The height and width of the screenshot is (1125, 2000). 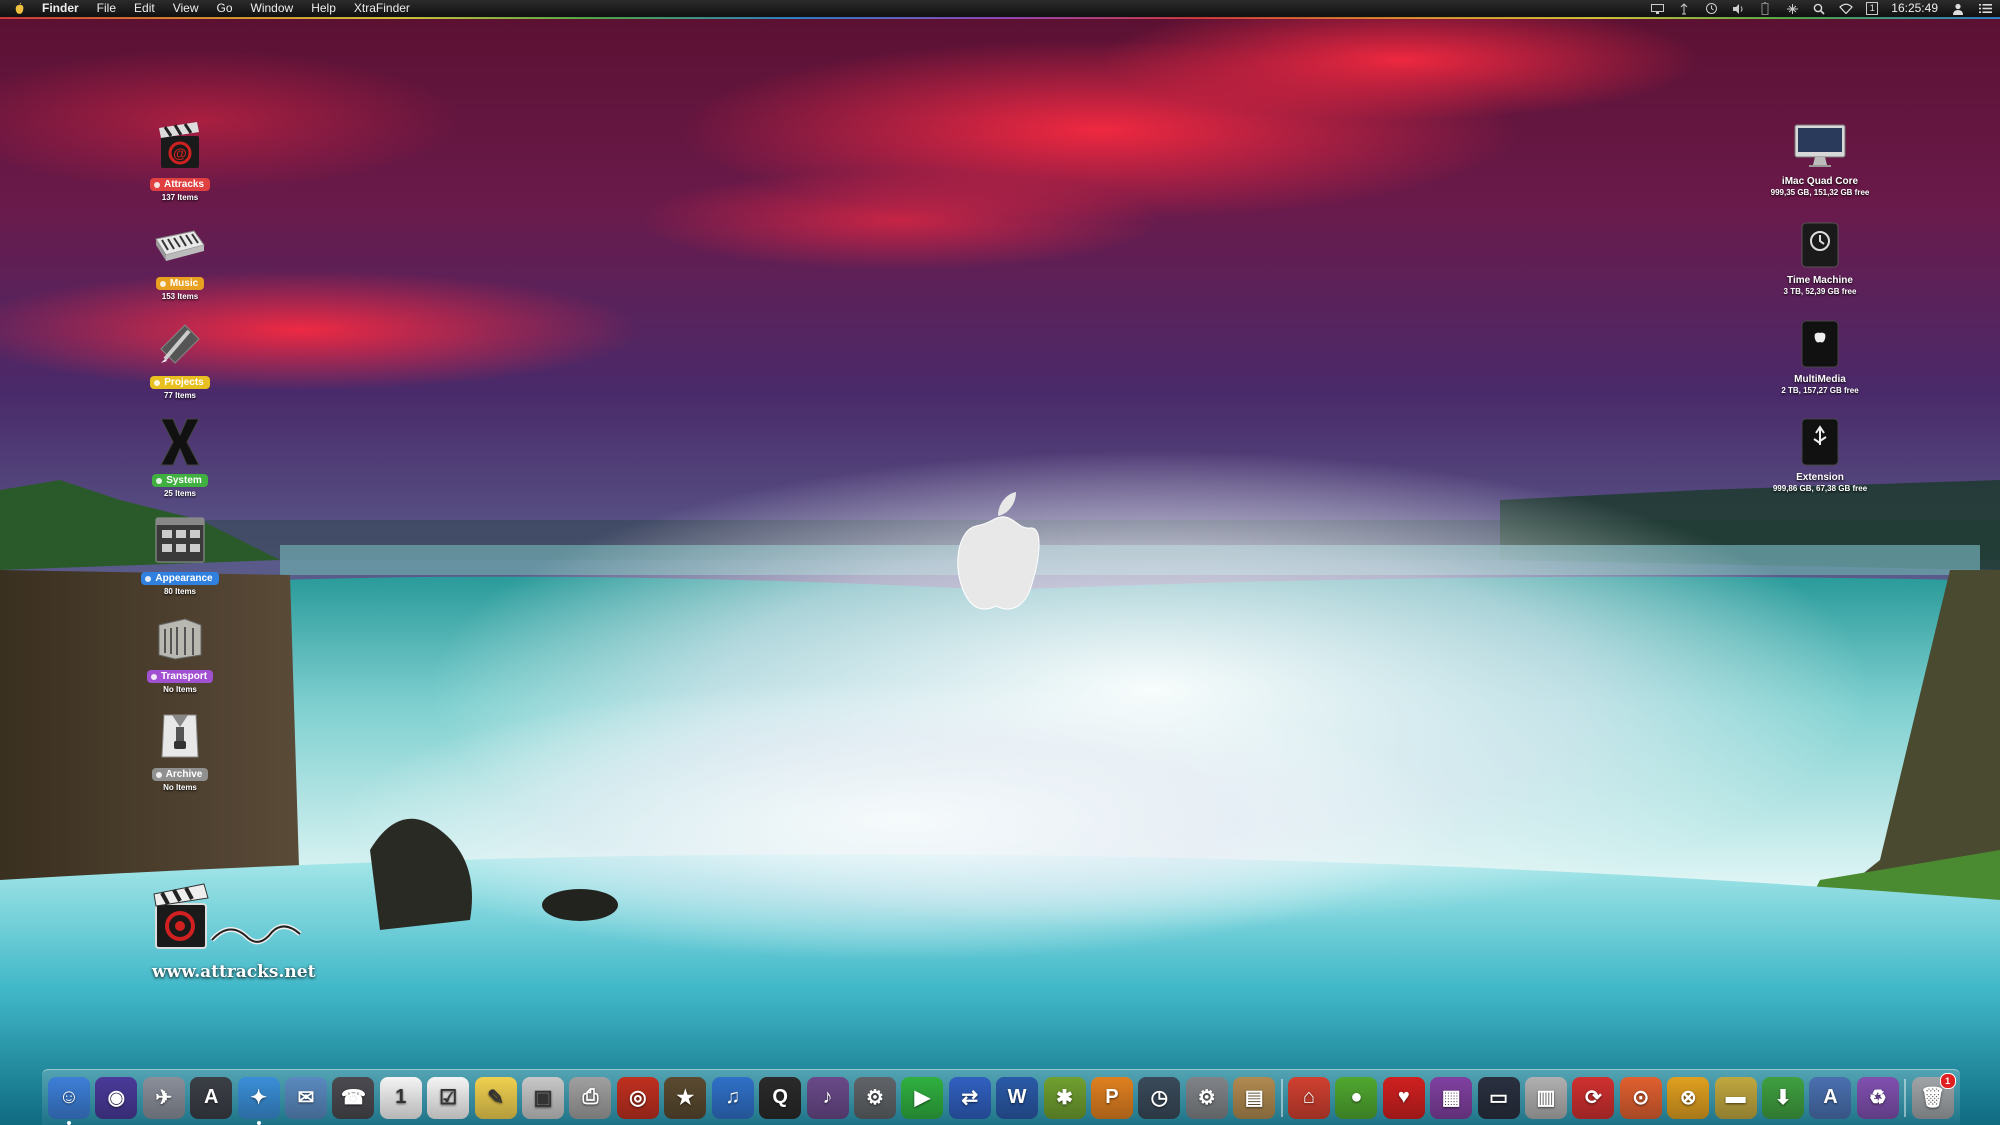 I want to click on folder-item-count: No Items, so click(x=180, y=787).